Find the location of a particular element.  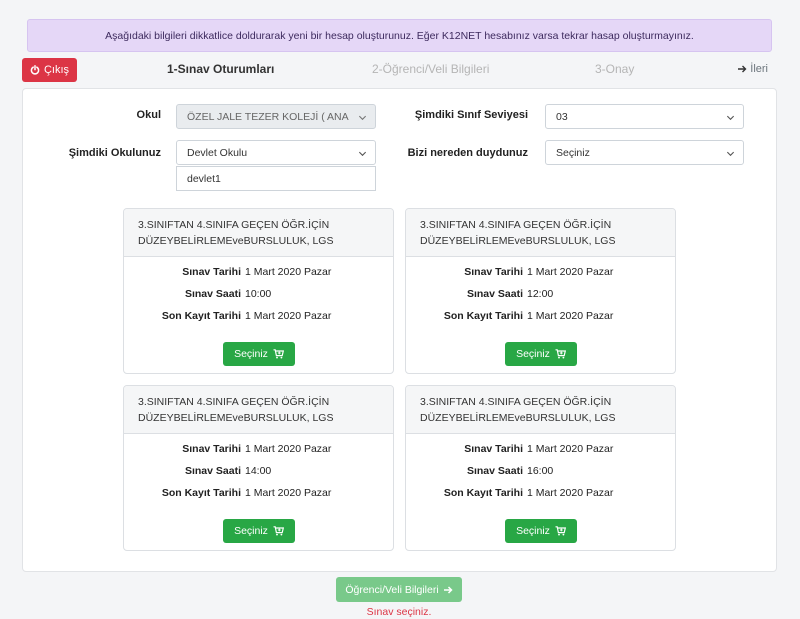

source-select: Seçiniz is located at coordinates (644, 152).